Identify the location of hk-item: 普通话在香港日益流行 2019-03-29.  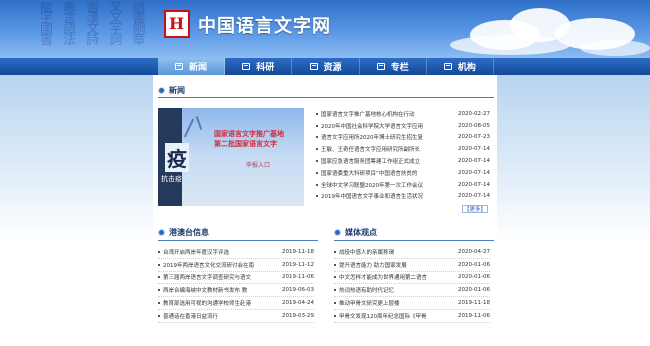
(236, 316).